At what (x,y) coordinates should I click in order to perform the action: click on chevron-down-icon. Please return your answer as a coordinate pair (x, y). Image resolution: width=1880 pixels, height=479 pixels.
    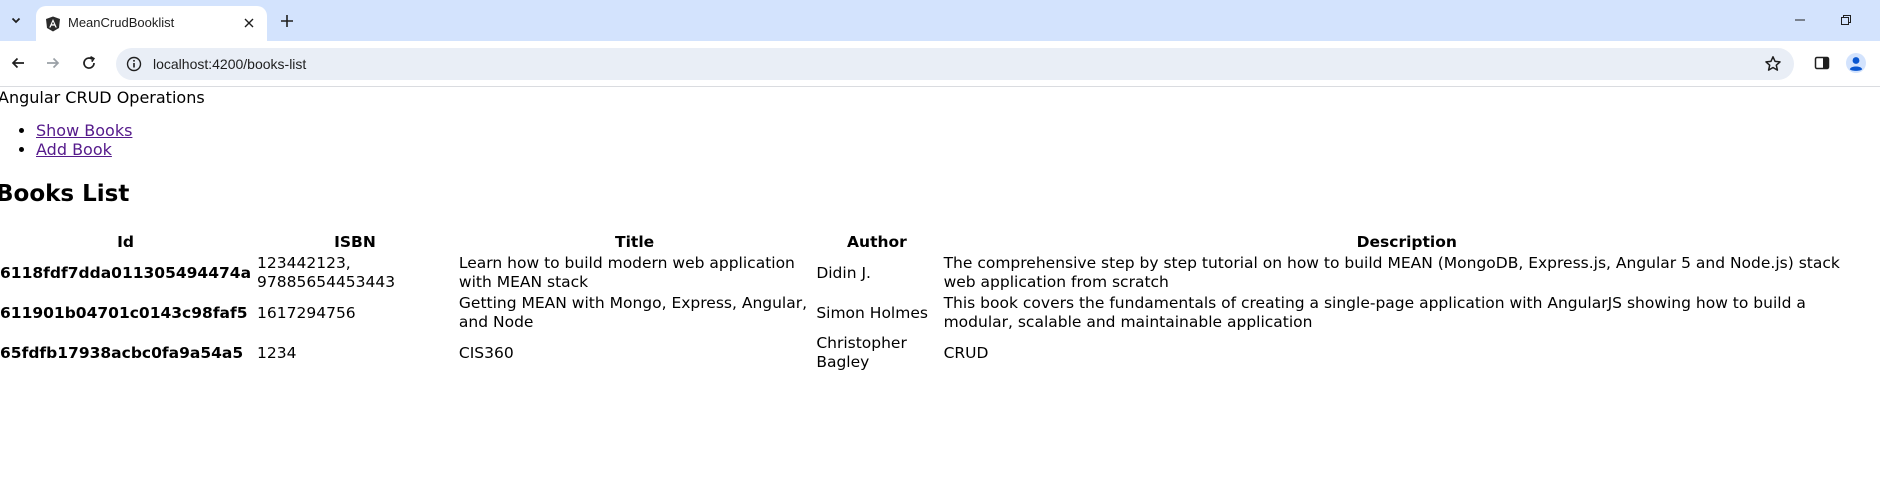
    Looking at the image, I should click on (16, 20).